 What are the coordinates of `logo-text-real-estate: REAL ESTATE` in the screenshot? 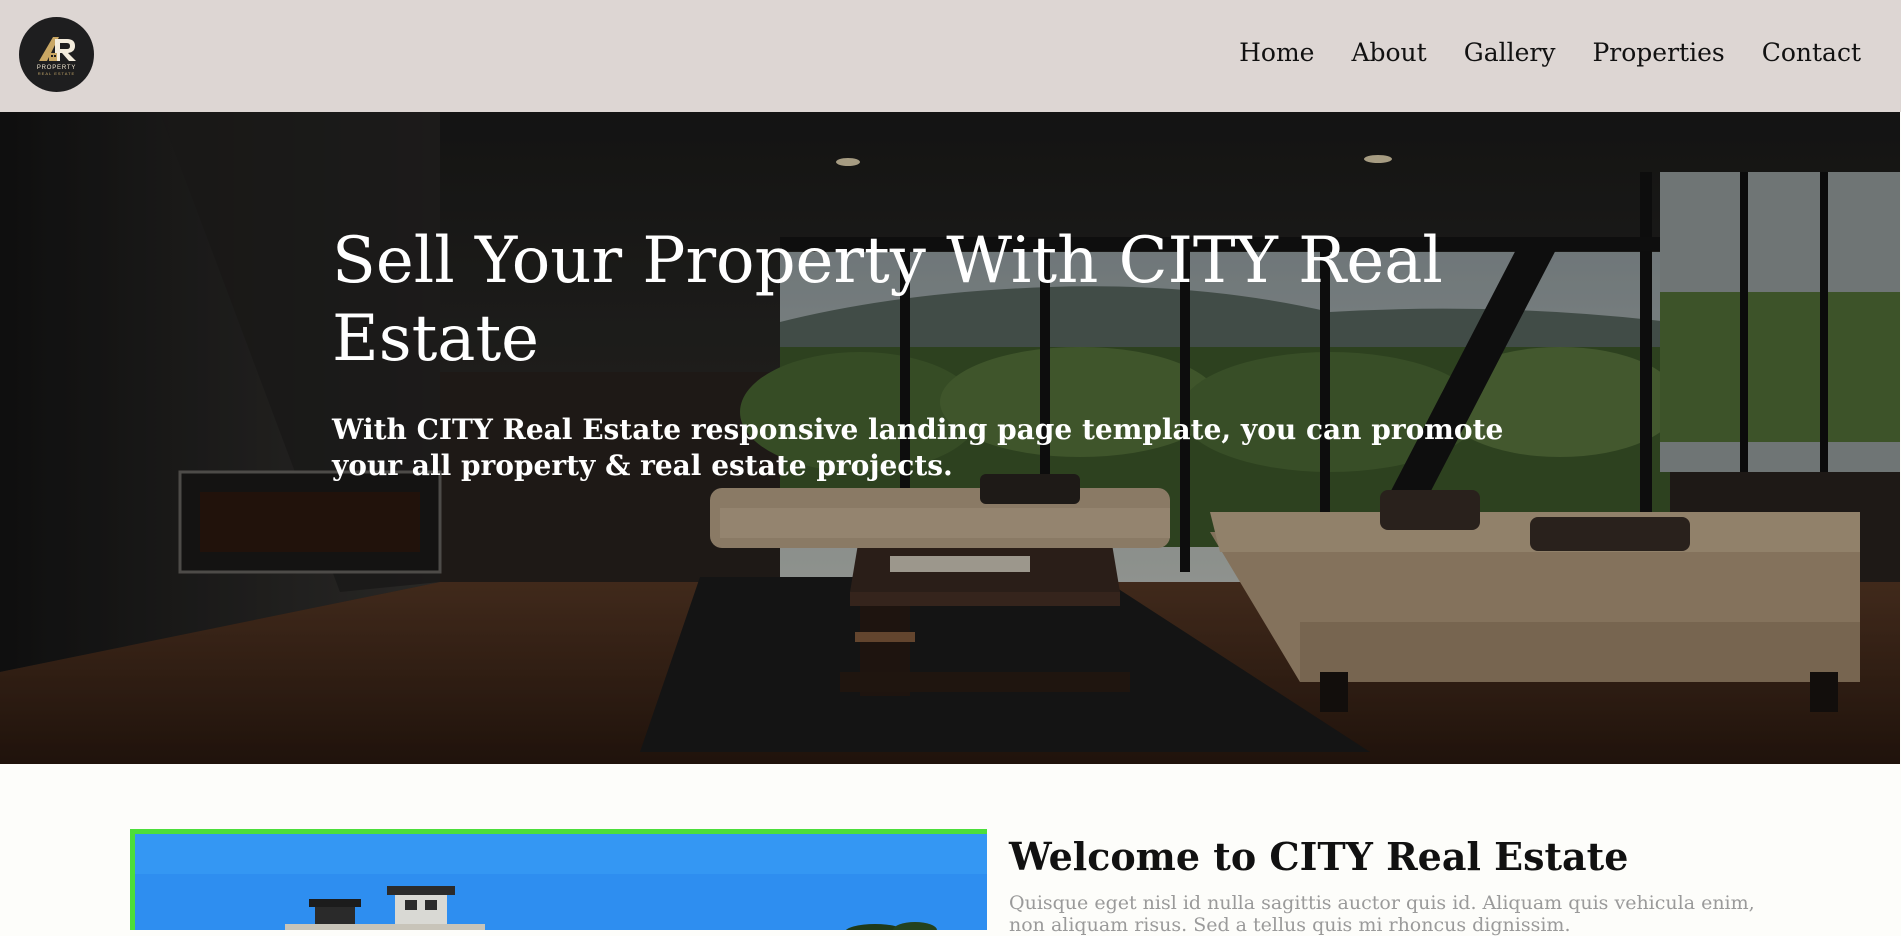 It's located at (56, 73).